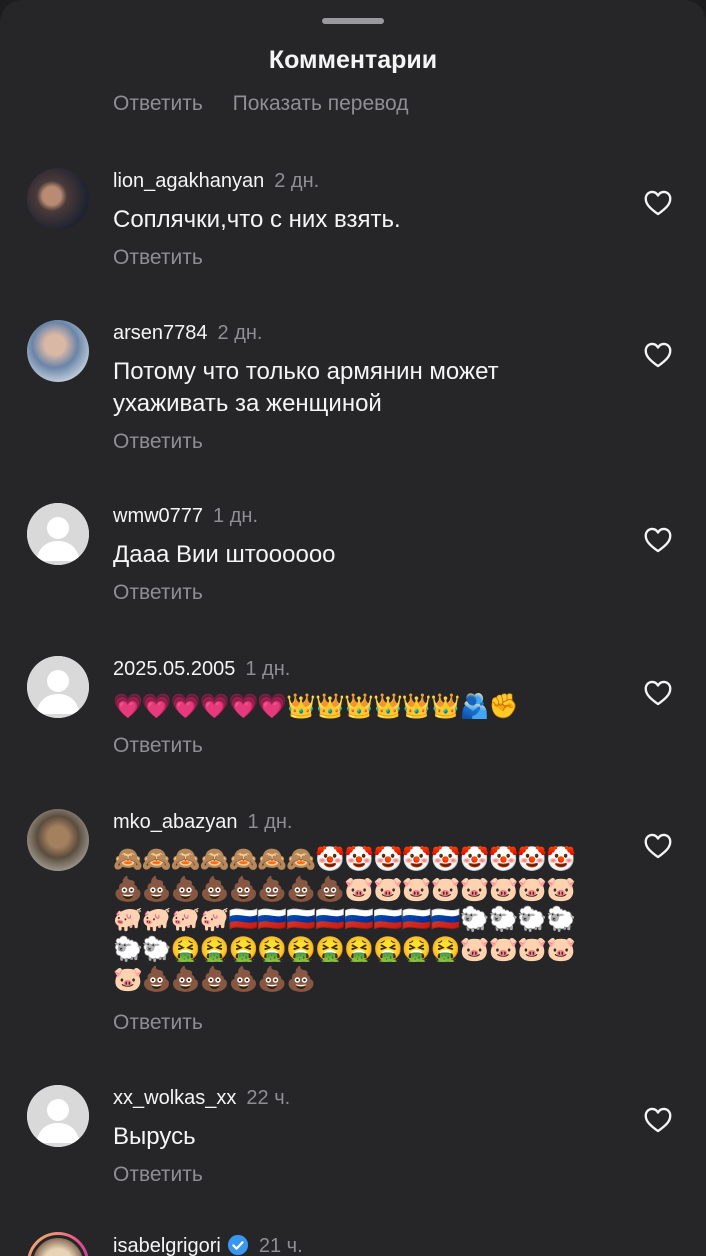 This screenshot has height=1256, width=706. I want to click on verified-badge-icon, so click(237, 1245).